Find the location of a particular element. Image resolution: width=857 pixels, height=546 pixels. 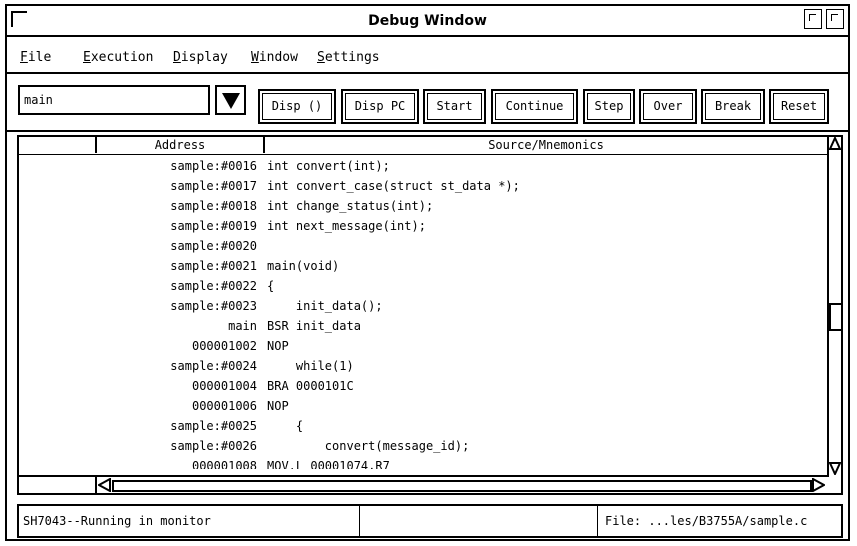

start-label: Start is located at coordinates (454, 106).